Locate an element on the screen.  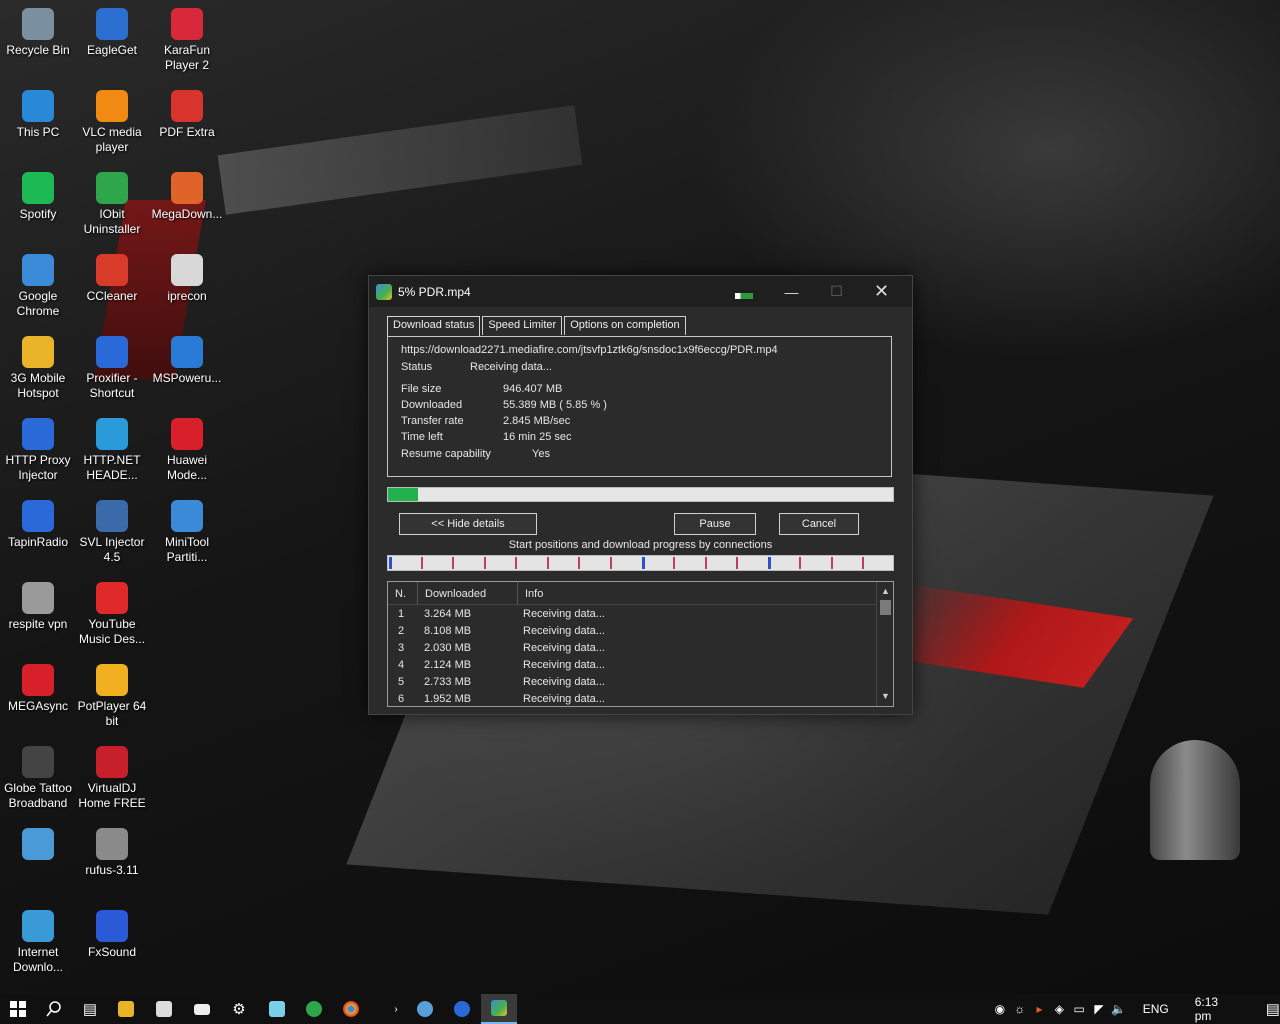
maximize-button: ☐ is located at coordinates (836, 291).